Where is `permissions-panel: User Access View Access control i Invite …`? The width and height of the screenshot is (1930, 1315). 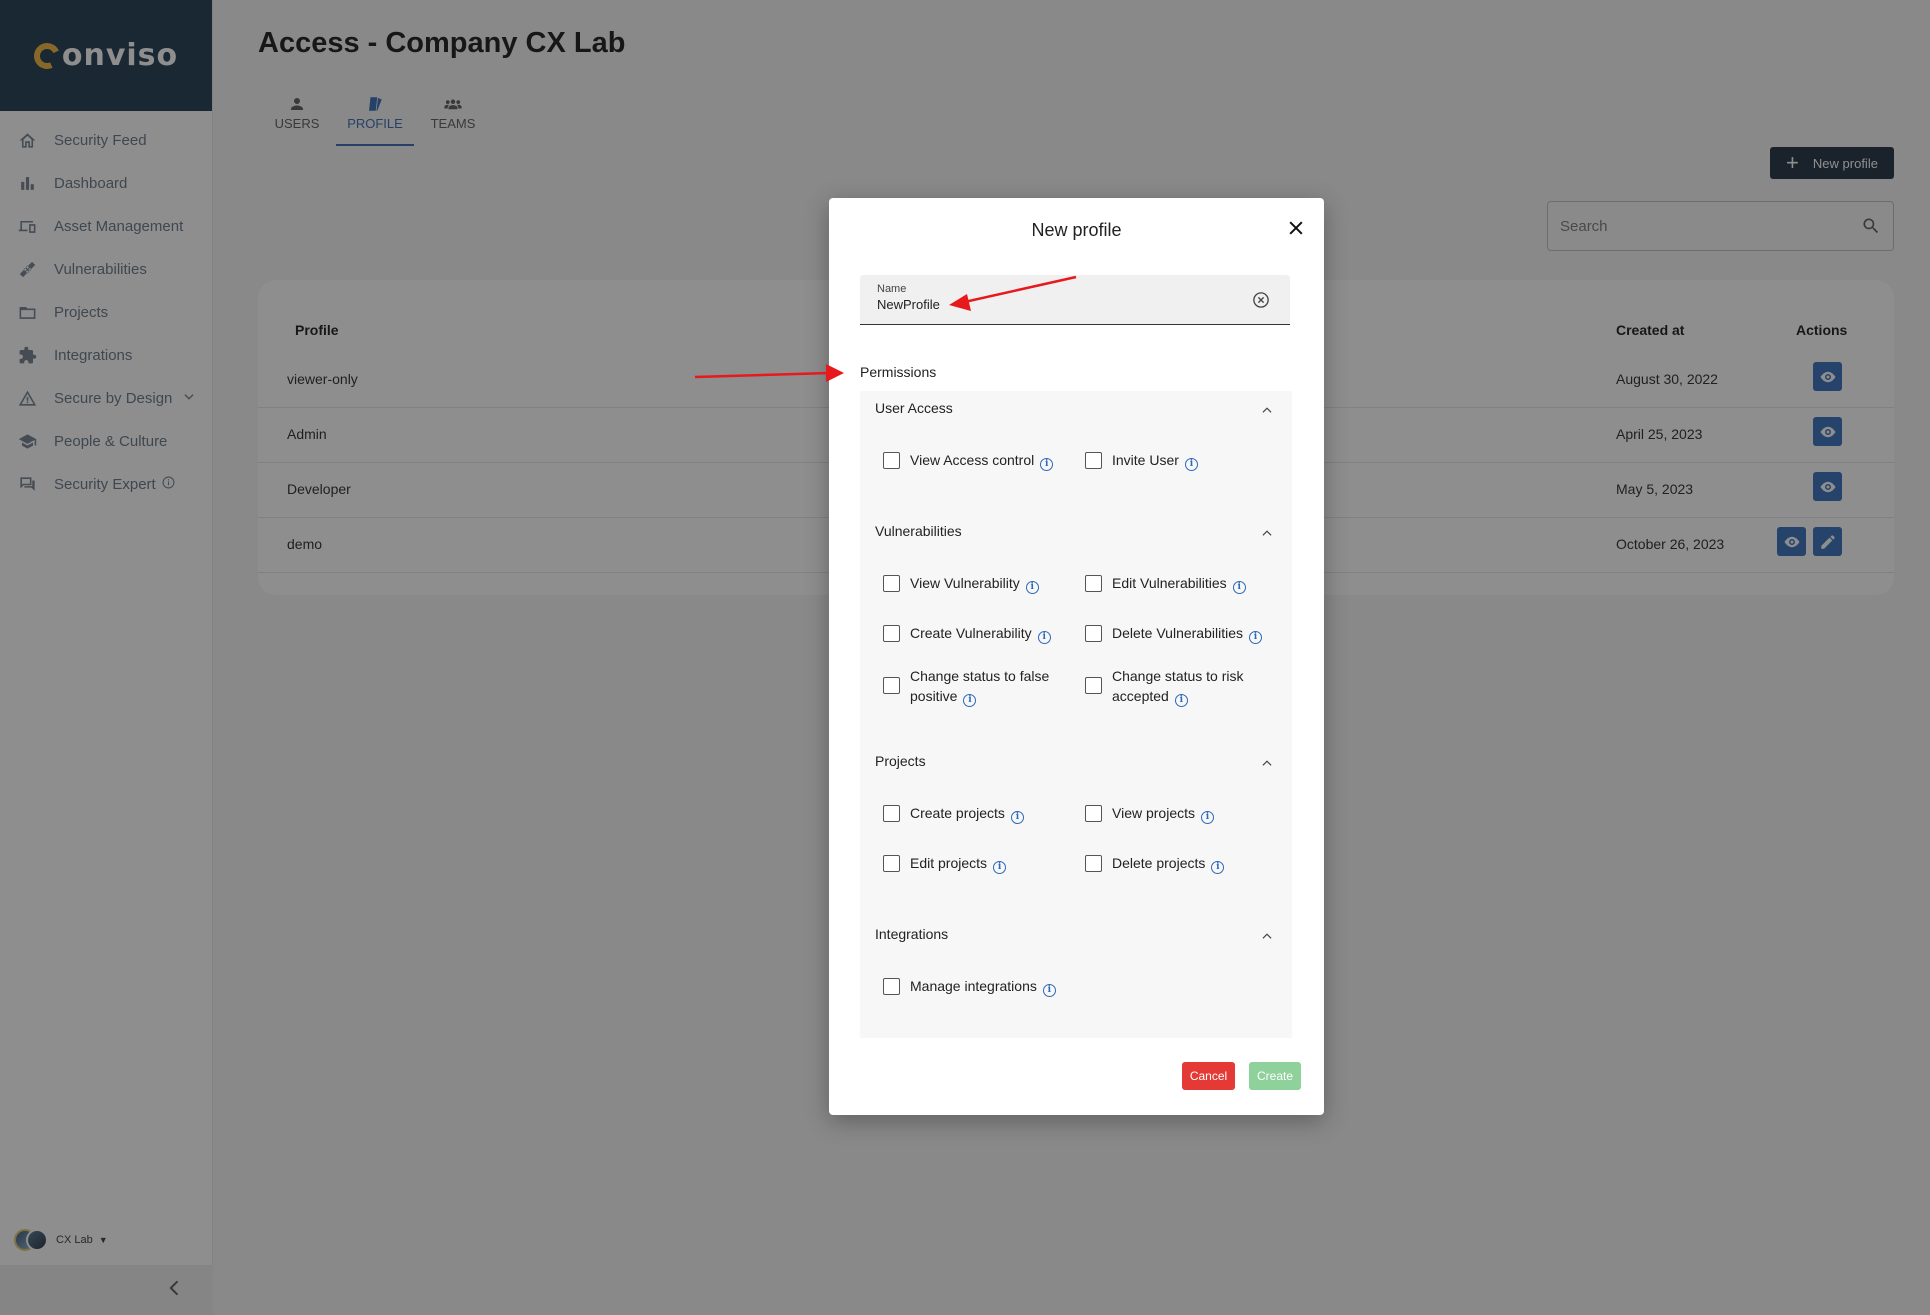 permissions-panel: User Access View Access control i Invite … is located at coordinates (1076, 714).